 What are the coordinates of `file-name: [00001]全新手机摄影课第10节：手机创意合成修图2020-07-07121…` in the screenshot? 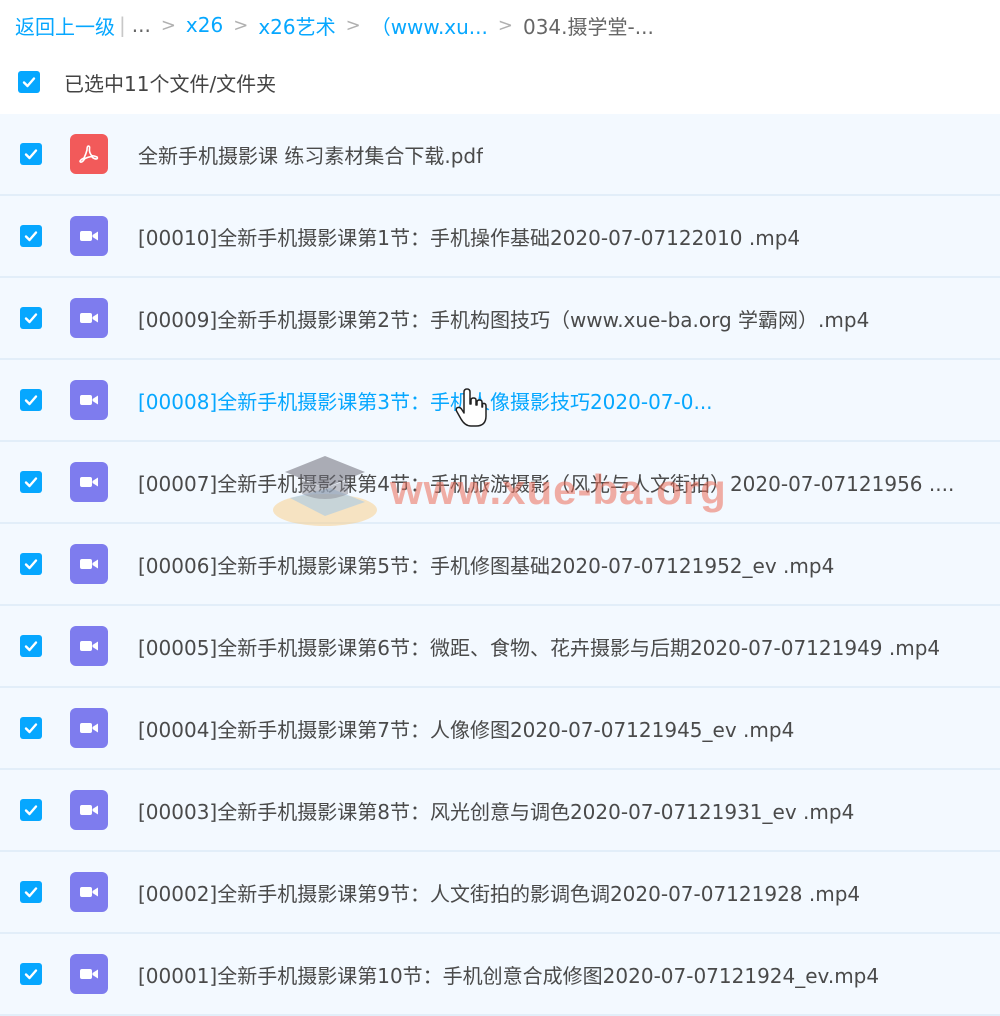 It's located at (508, 974).